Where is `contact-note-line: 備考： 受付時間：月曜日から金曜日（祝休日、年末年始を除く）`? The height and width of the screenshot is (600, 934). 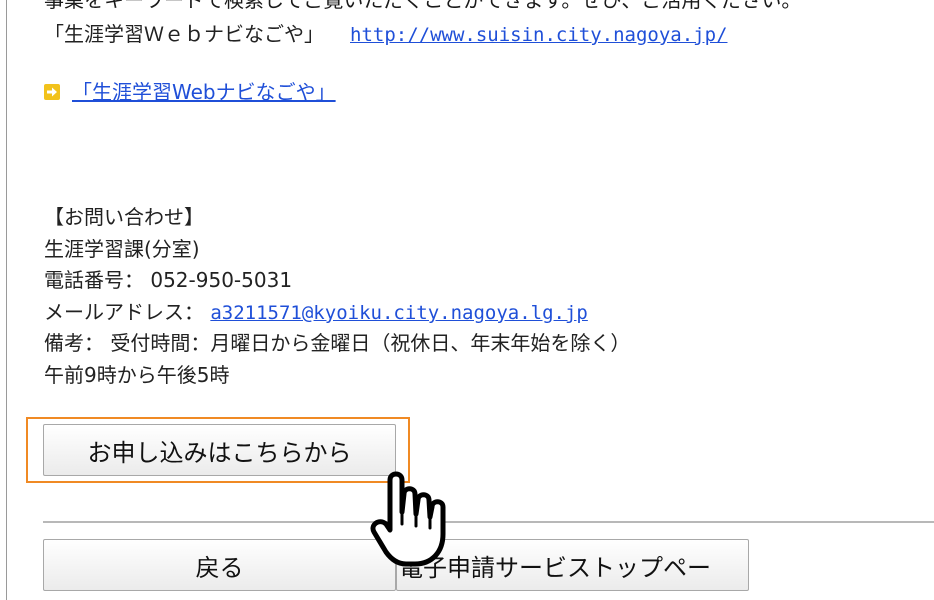 contact-note-line: 備考： 受付時間：月曜日から金曜日（祝休日、年末年始を除く） is located at coordinates (337, 343).